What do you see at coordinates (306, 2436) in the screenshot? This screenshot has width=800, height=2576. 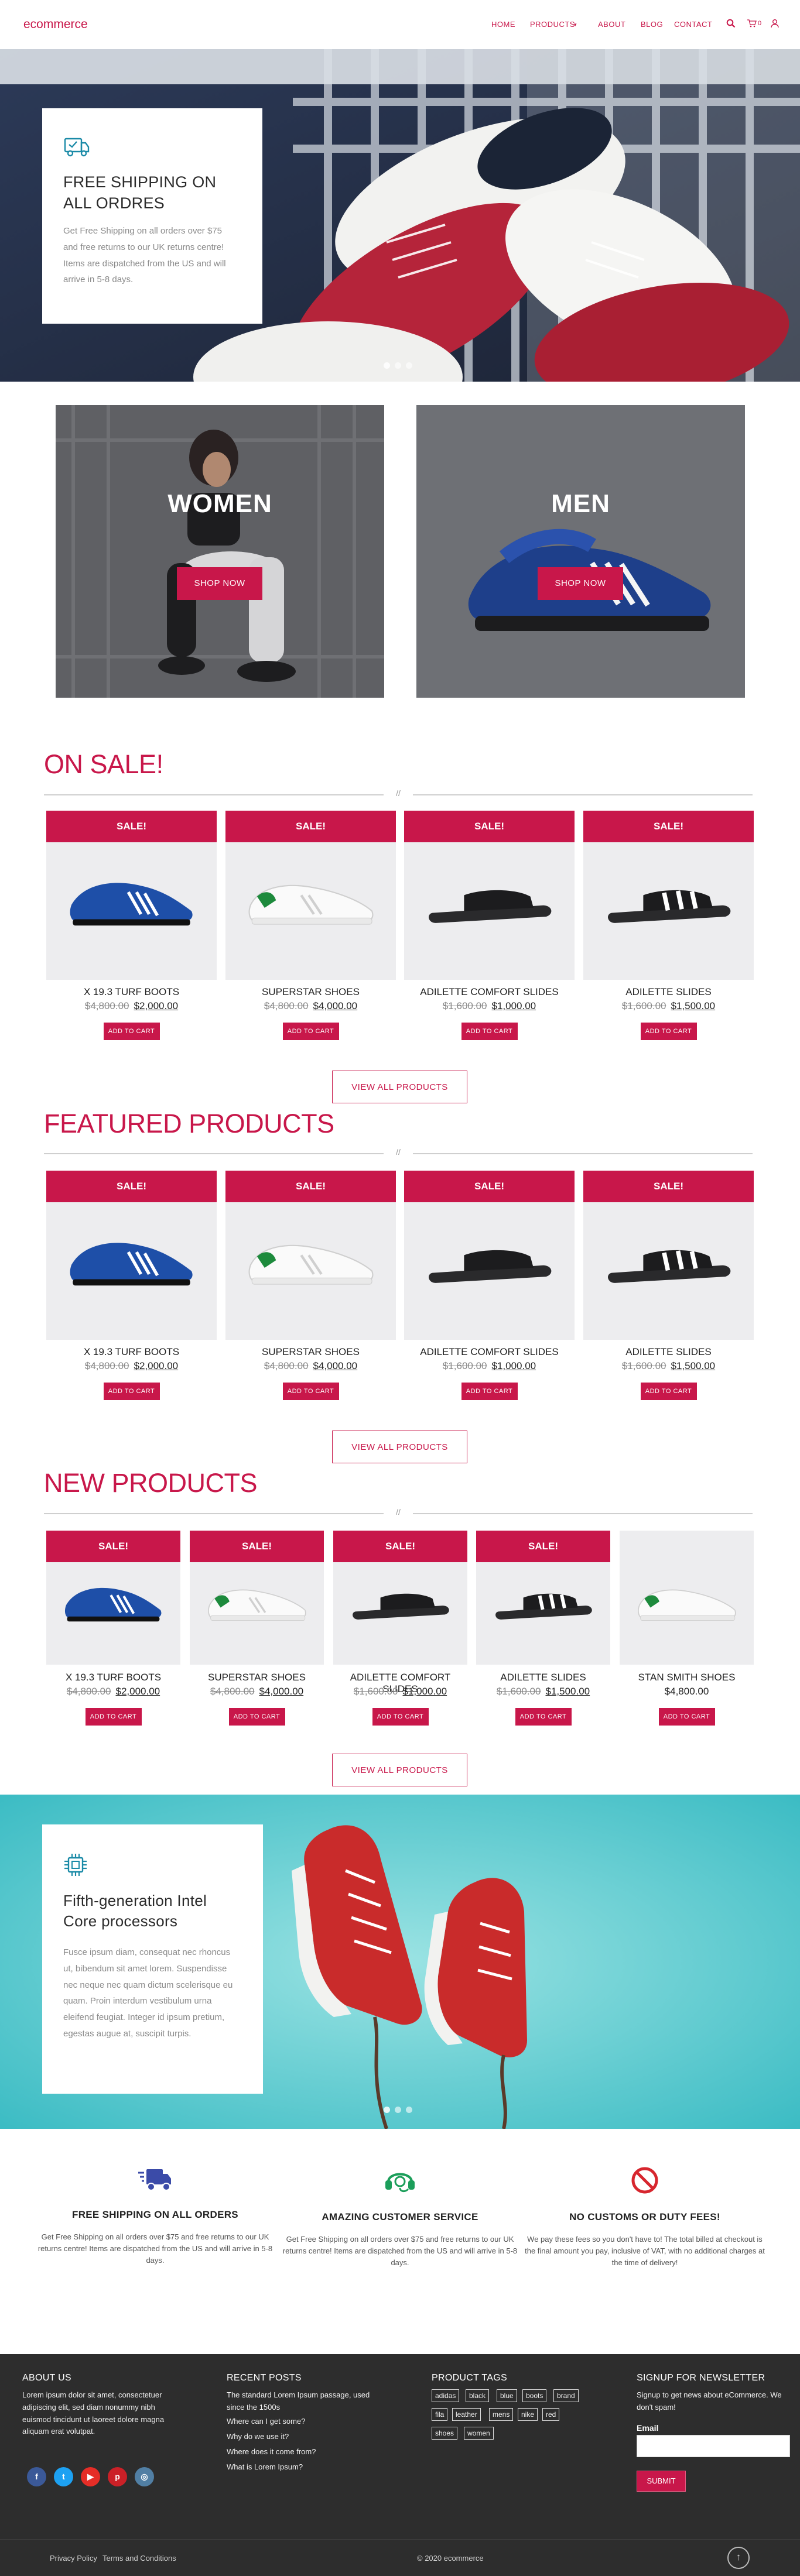 I see `footer-post-link: Why do we use it?` at bounding box center [306, 2436].